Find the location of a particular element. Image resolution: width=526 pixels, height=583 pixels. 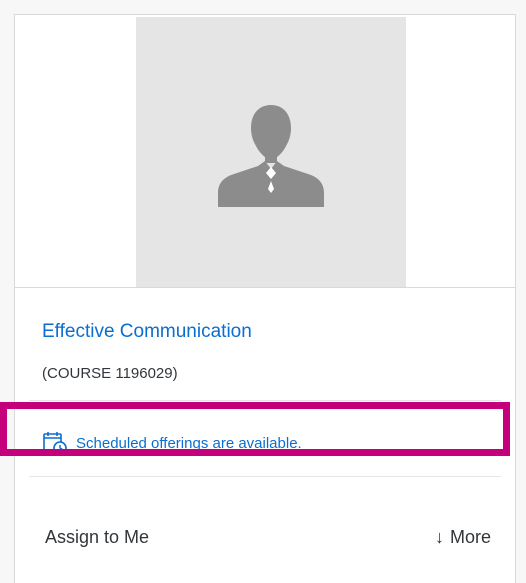

highlight-box is located at coordinates (255, 429).